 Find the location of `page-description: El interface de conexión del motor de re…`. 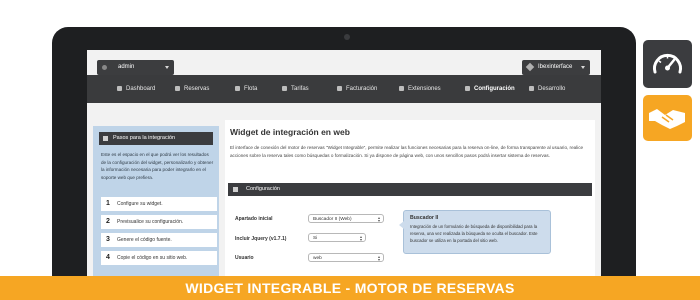

page-description: El interface de conexión del motor de re… is located at coordinates (407, 152).